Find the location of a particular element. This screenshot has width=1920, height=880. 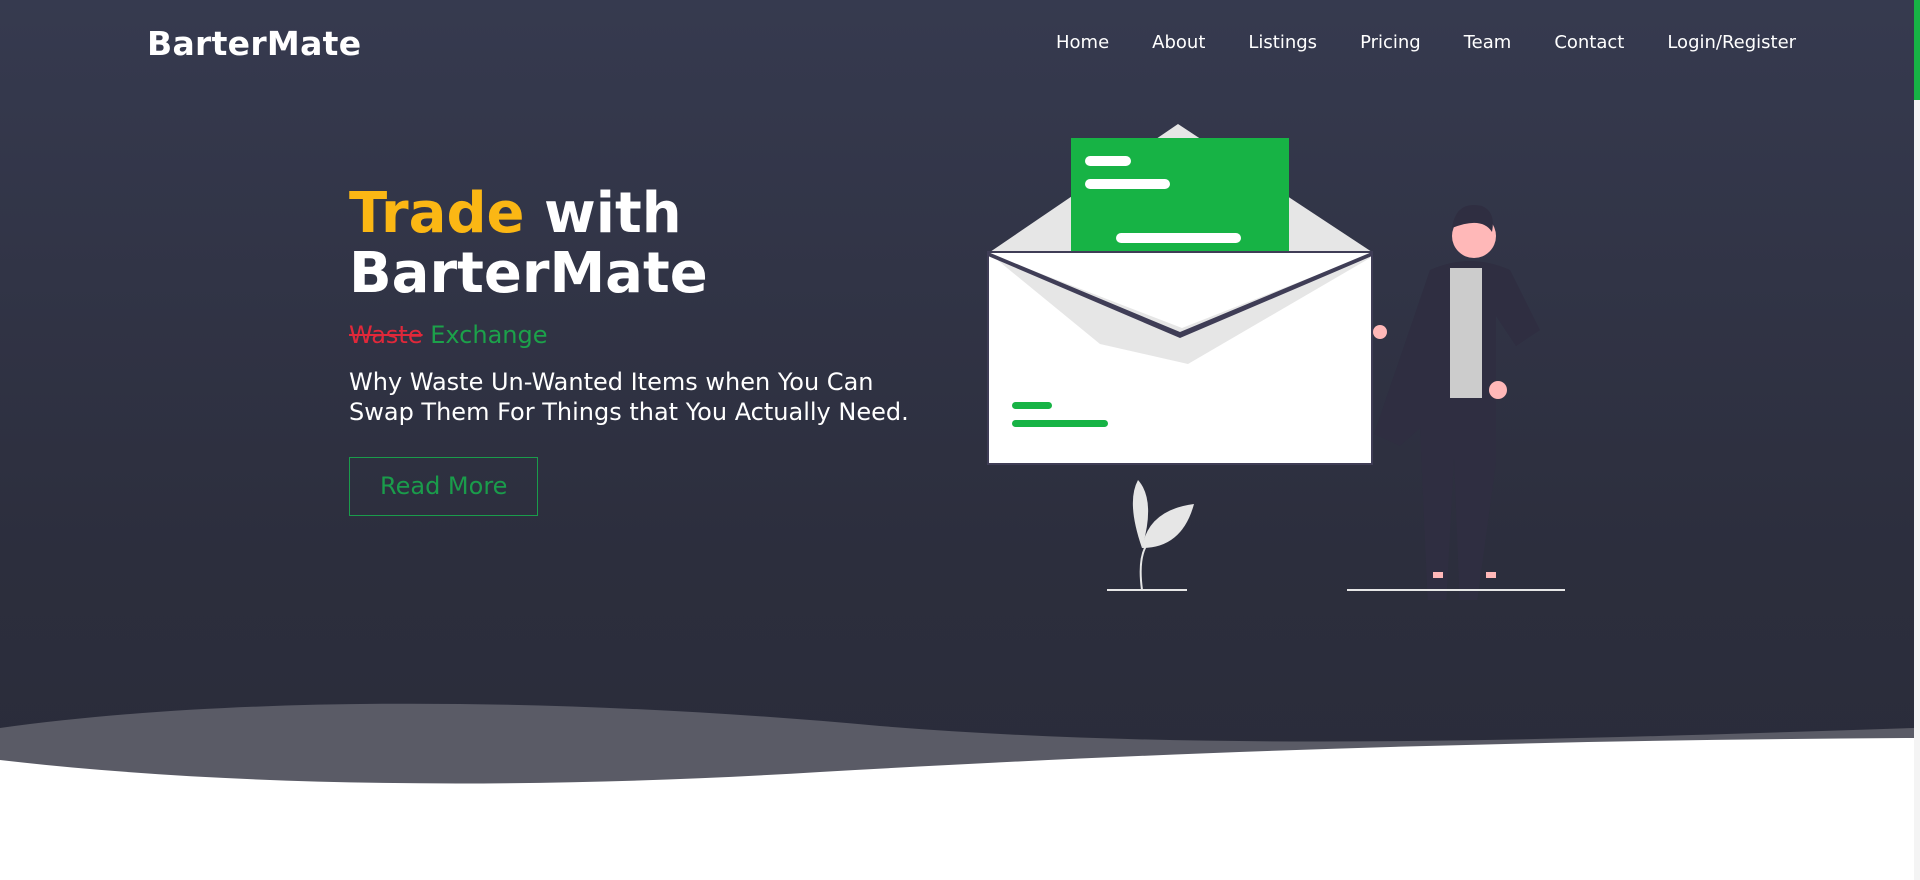

tagline-exchange: Exchange is located at coordinates (489, 335).